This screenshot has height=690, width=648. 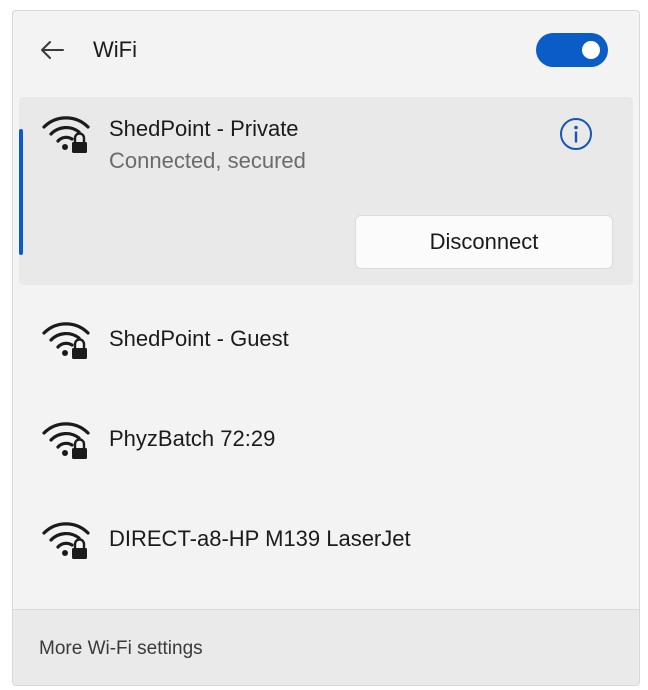 What do you see at coordinates (326, 647) in the screenshot?
I see `flyout-footer: More Wi-Fi settings` at bounding box center [326, 647].